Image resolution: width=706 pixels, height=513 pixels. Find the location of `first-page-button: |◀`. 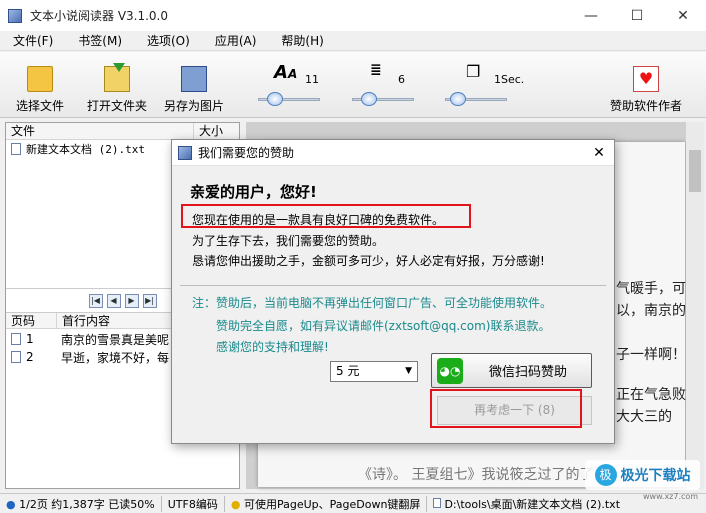

first-page-button: |◀ is located at coordinates (95, 300).